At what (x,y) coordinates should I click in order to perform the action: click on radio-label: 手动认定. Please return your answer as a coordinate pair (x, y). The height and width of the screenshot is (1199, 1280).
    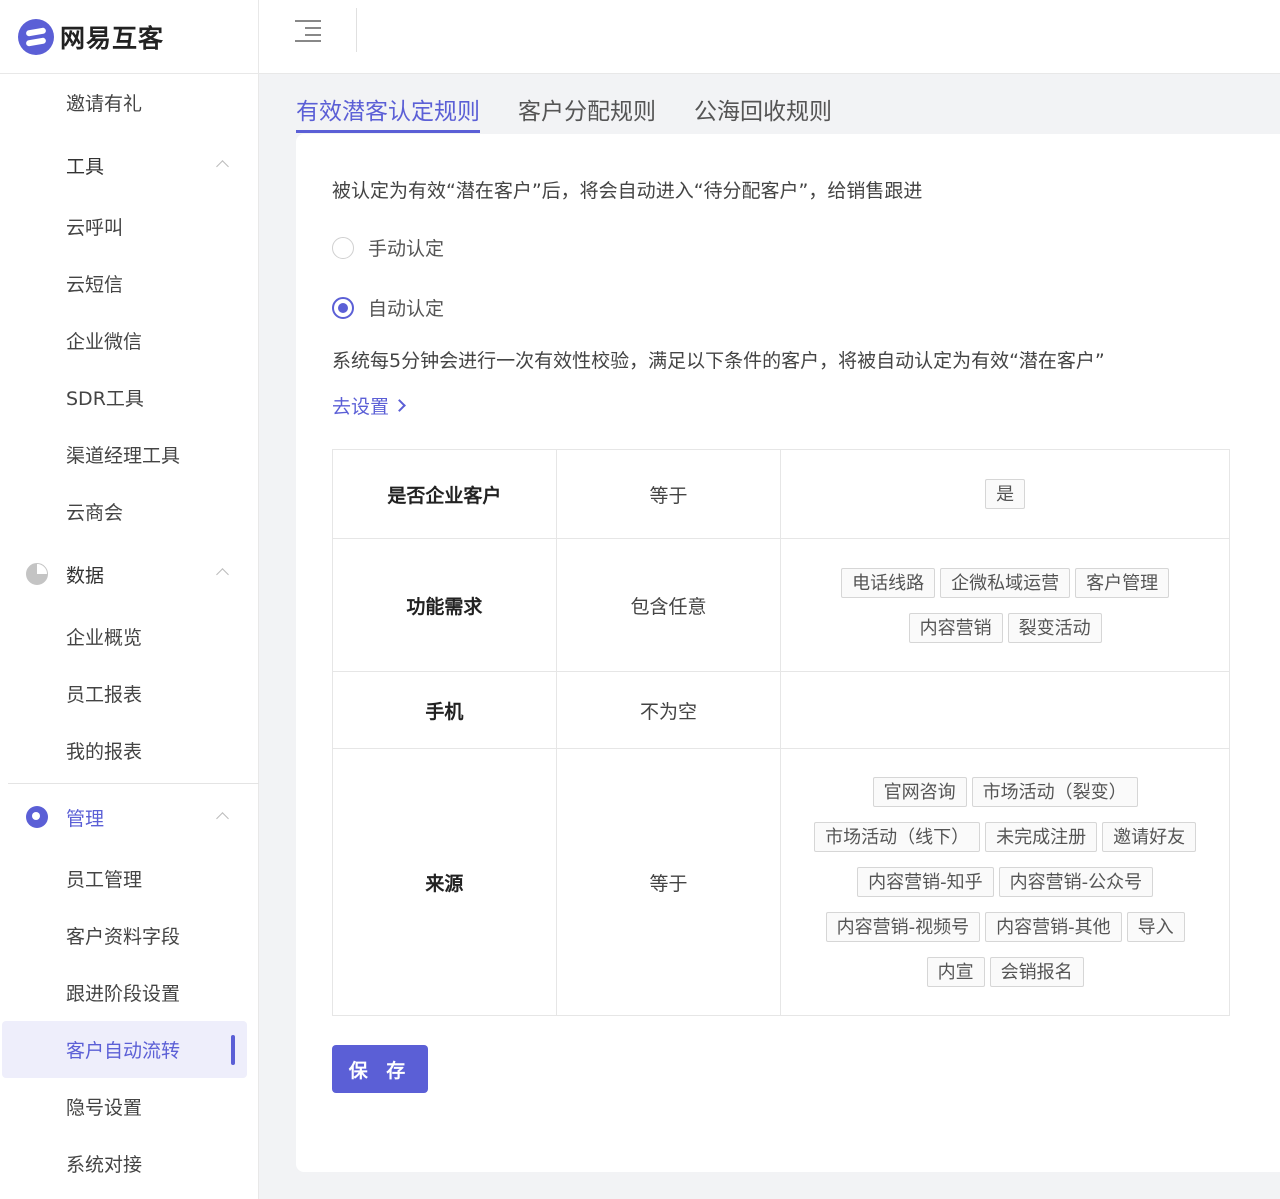
    Looking at the image, I should click on (406, 249).